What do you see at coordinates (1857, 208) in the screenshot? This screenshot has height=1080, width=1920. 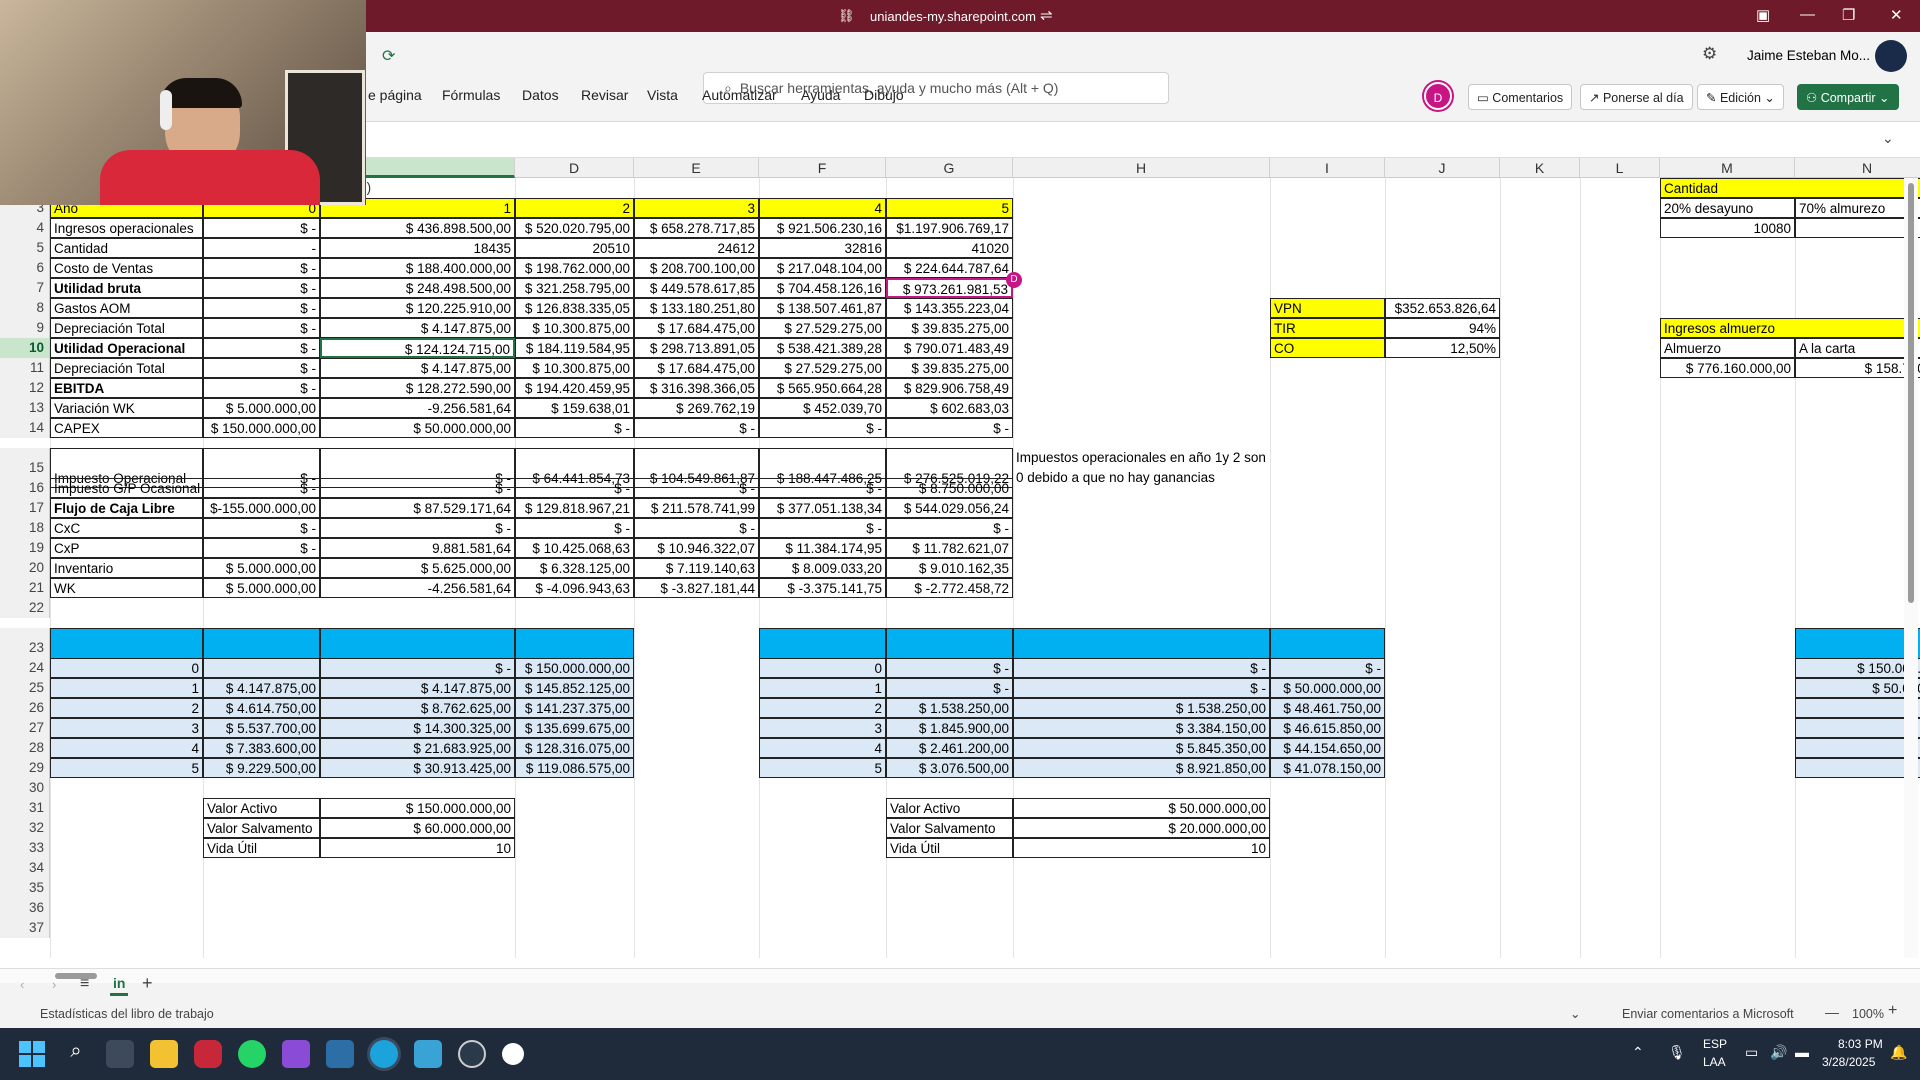 I see `almuerzo-pct: 70% almurezo` at bounding box center [1857, 208].